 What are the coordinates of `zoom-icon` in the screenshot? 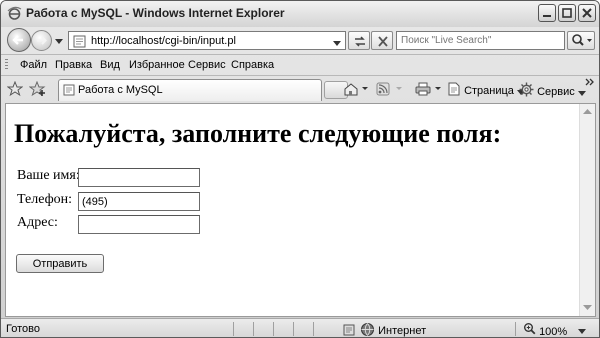 It's located at (530, 329).